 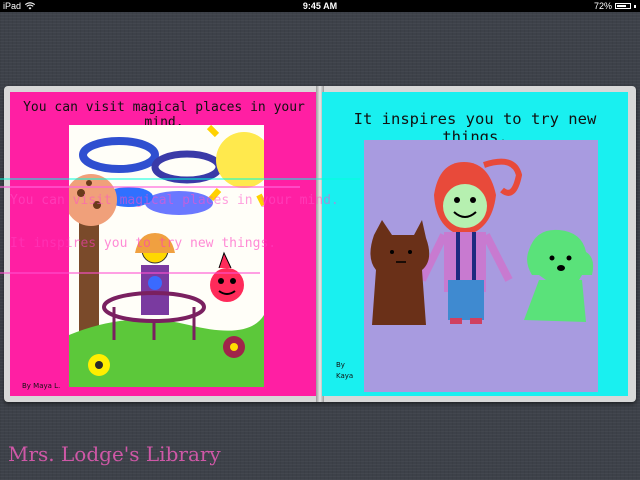 What do you see at coordinates (41, 386) in the screenshot?
I see `left-page-byline: By Maya L.` at bounding box center [41, 386].